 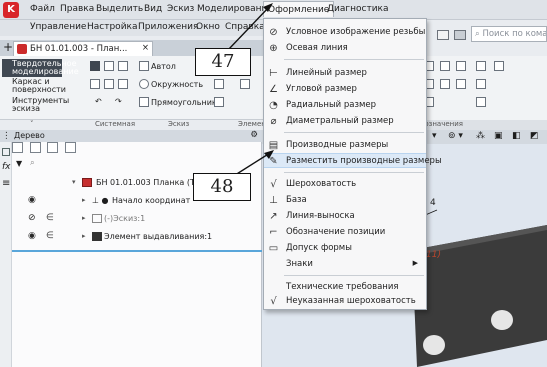 I want to click on menu-item-place-derived-dims: ✎ Разместить производные размеры, so click(x=353, y=160).